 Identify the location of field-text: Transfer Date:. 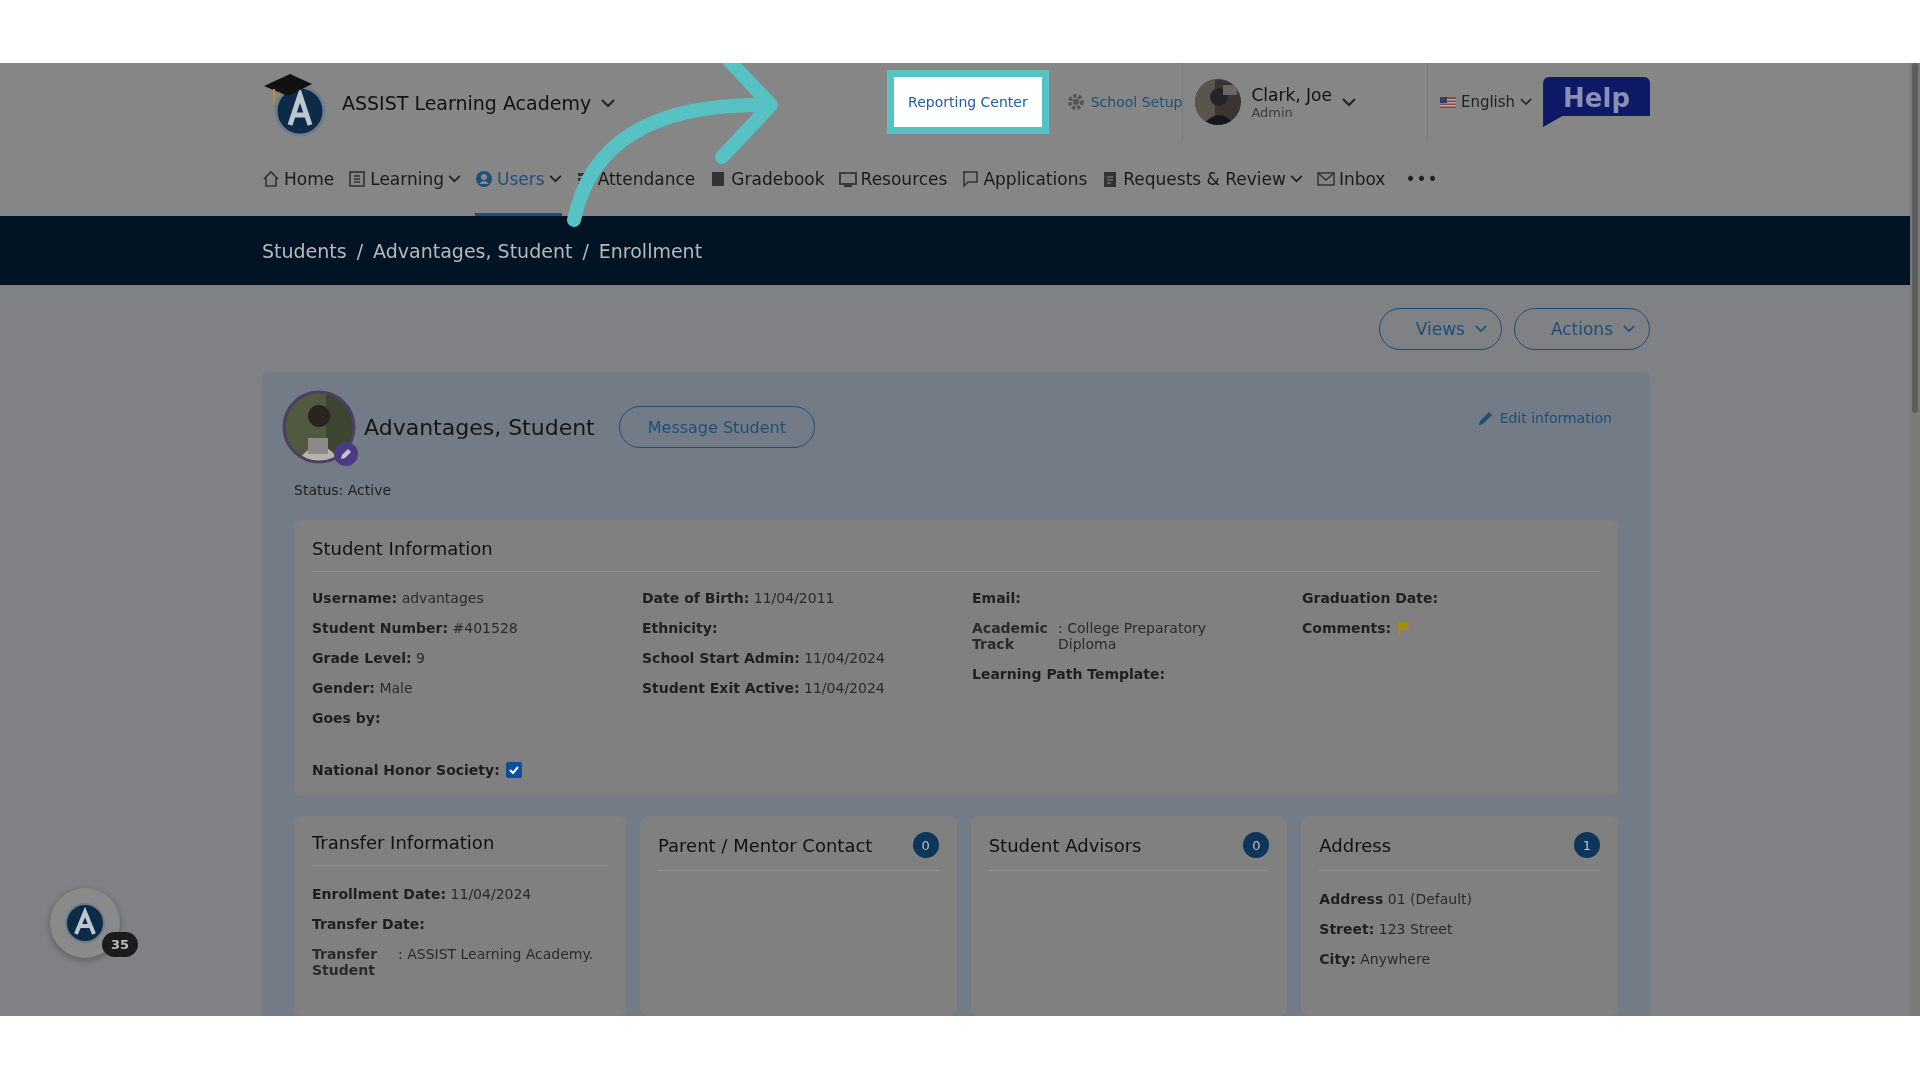
(368, 924).